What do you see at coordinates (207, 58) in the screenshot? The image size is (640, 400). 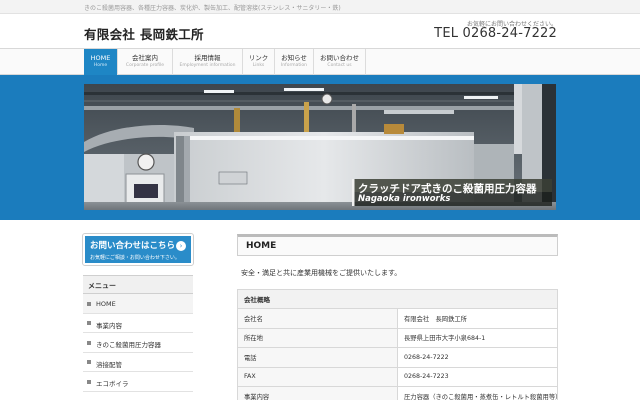 I see `nav-label: 採用情報` at bounding box center [207, 58].